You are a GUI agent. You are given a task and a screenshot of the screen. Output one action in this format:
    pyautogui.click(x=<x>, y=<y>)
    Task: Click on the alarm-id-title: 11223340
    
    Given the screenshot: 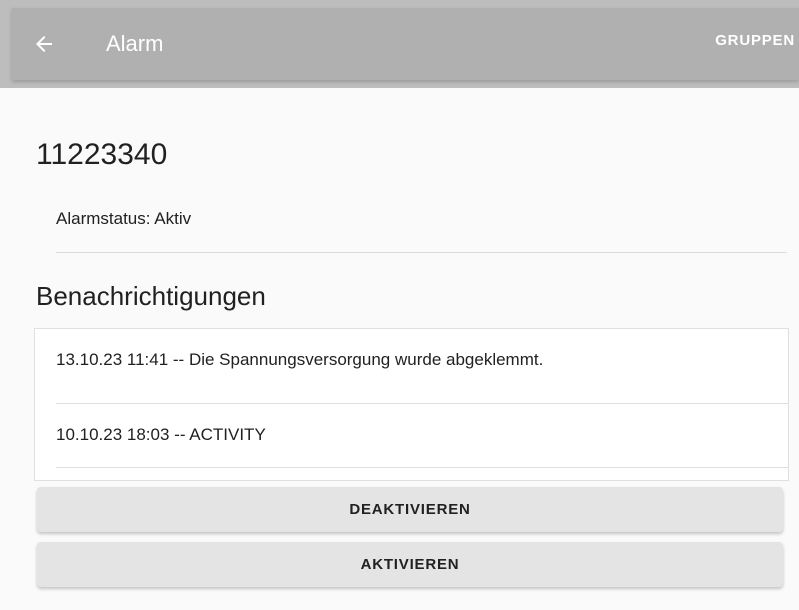 What is the action you would take?
    pyautogui.click(x=102, y=154)
    